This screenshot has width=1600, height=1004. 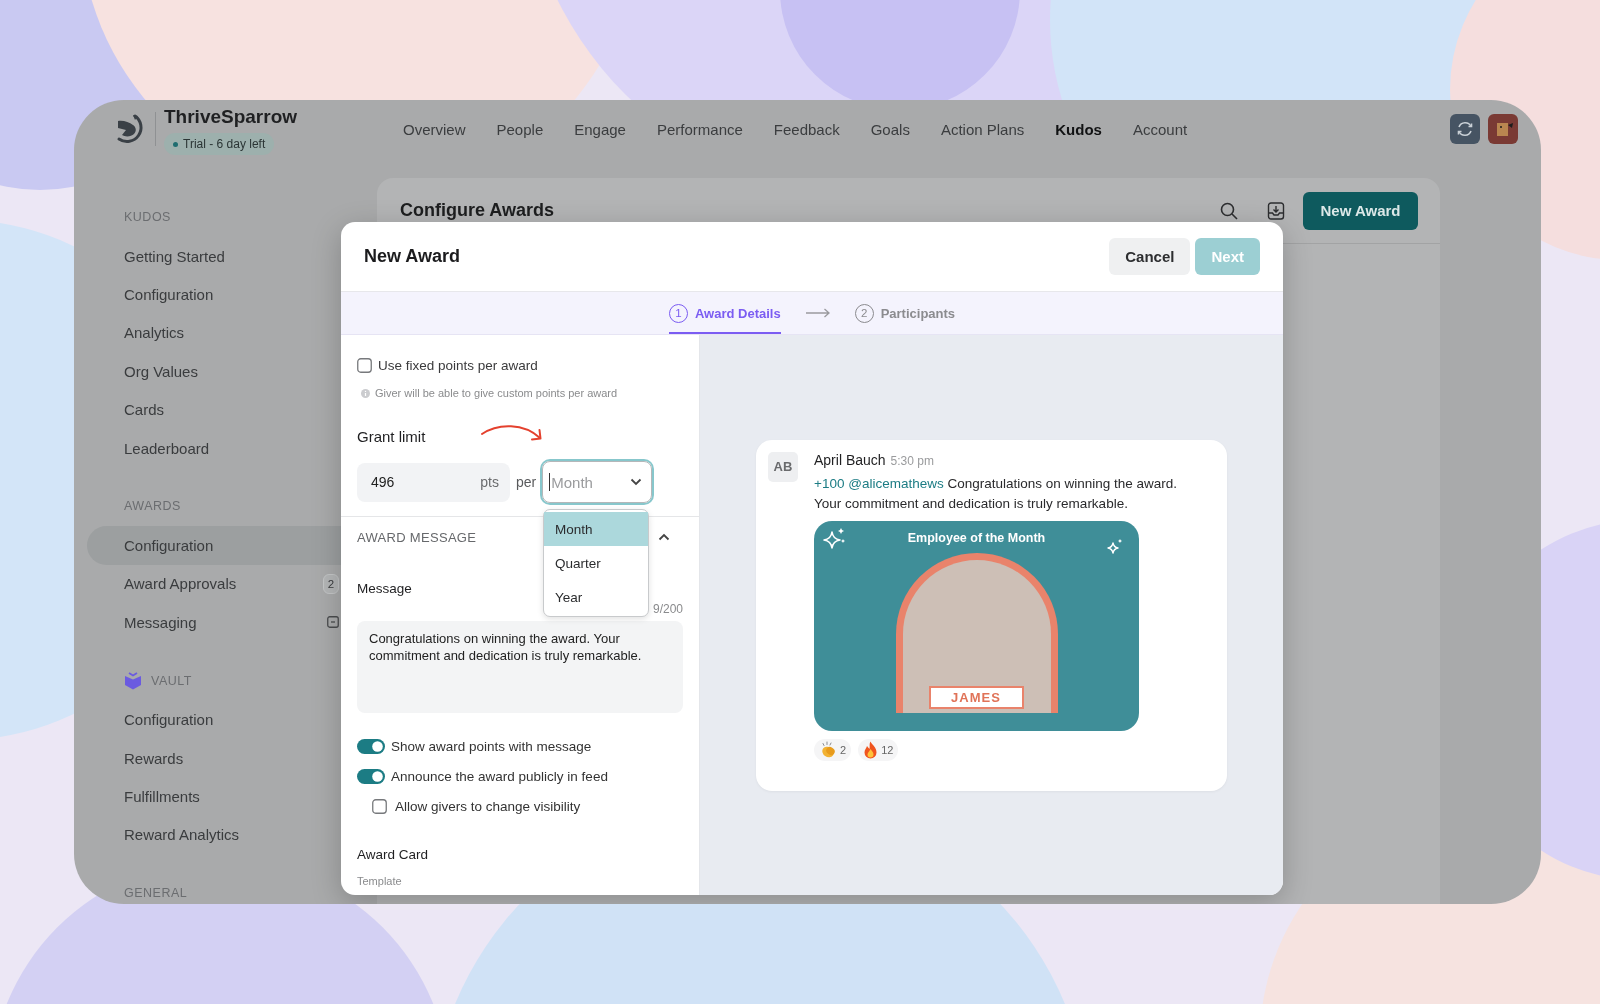 What do you see at coordinates (890, 129) in the screenshot?
I see `nav-link: Goals` at bounding box center [890, 129].